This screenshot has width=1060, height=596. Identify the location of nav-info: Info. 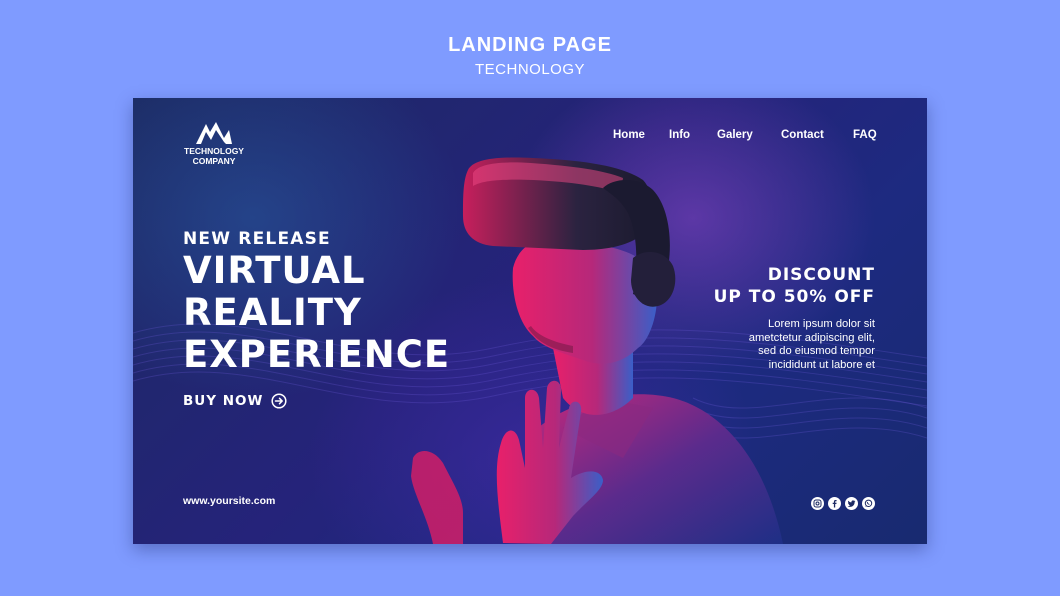
(679, 135).